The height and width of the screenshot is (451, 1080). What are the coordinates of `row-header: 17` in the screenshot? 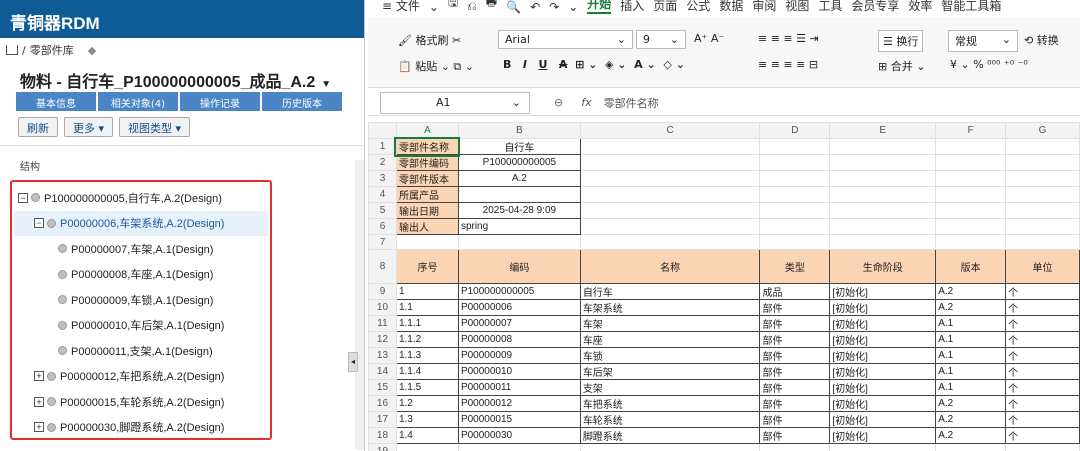 It's located at (382, 419).